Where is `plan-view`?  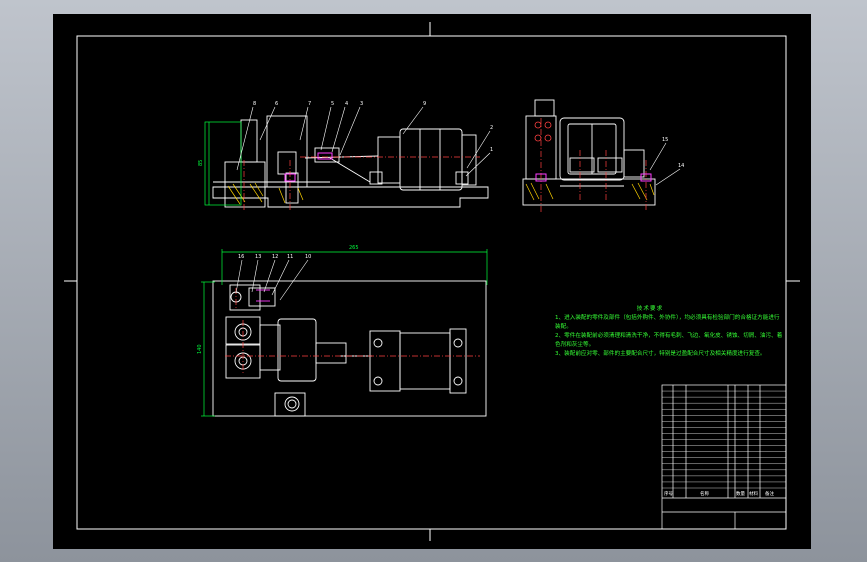
plan-view is located at coordinates (349, 348).